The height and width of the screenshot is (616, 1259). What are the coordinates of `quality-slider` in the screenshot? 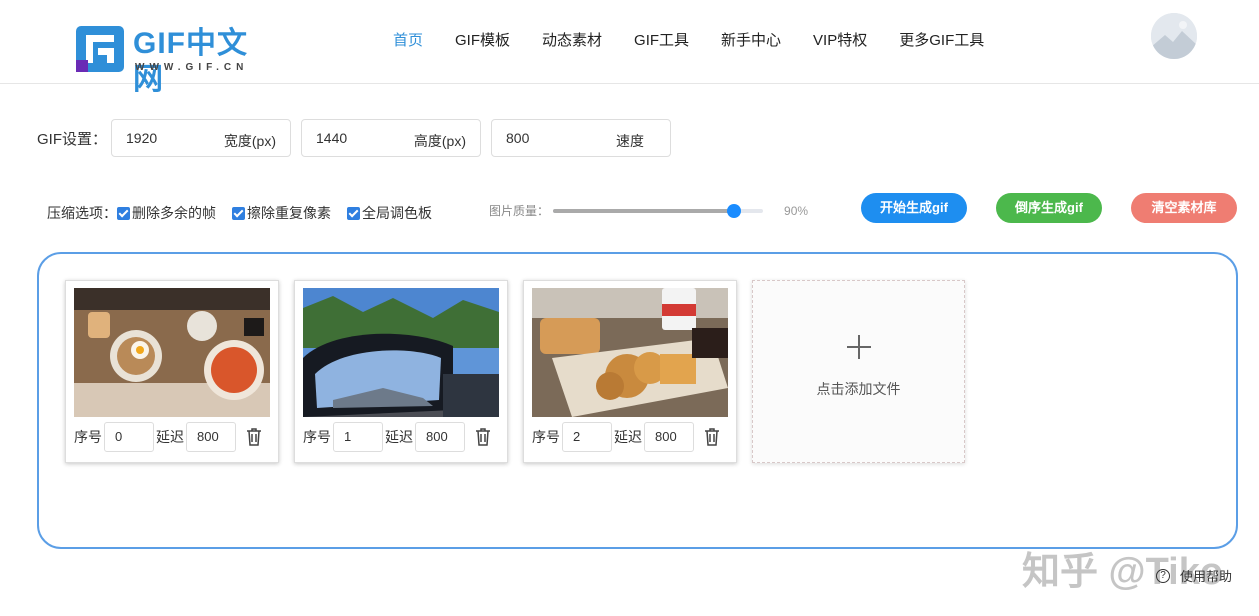 It's located at (658, 211).